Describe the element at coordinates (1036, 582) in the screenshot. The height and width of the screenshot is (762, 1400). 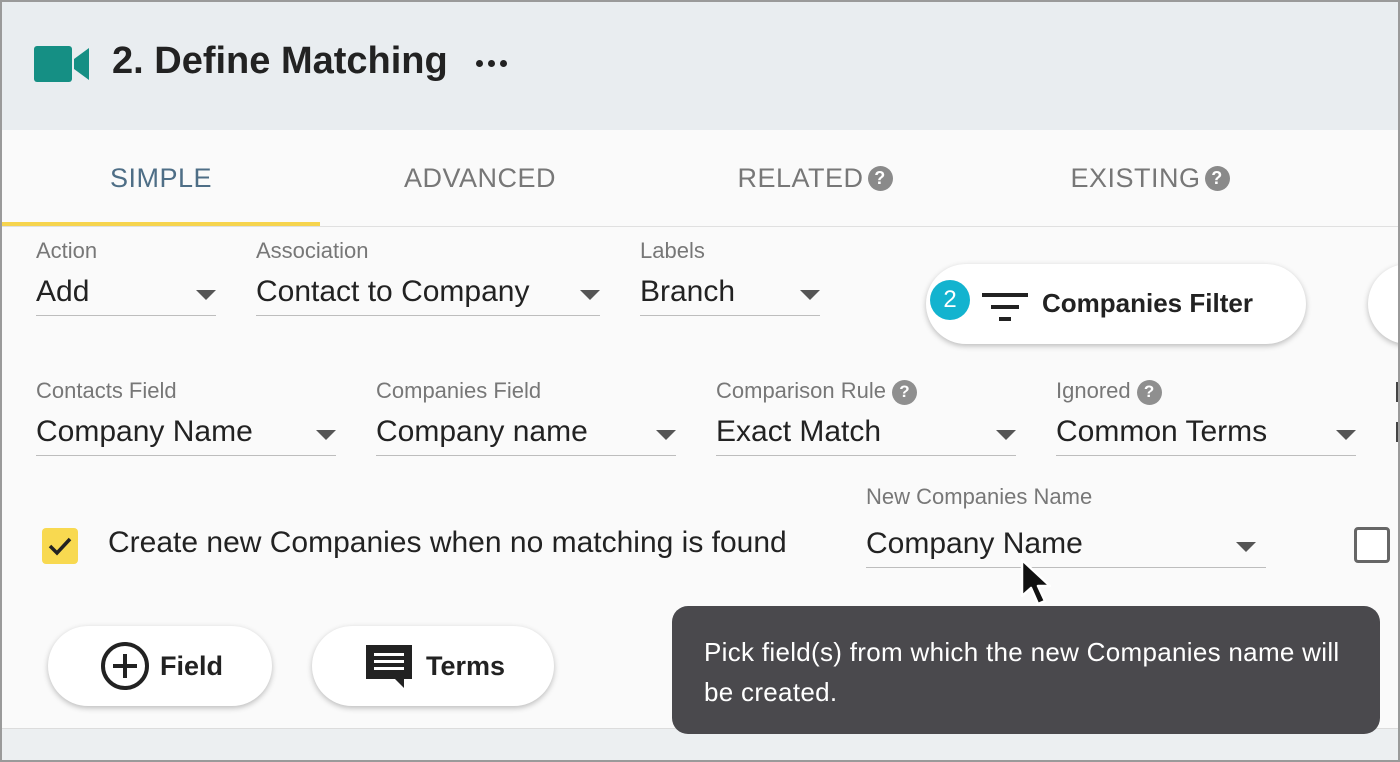
I see `mouse-cursor-icon` at that location.